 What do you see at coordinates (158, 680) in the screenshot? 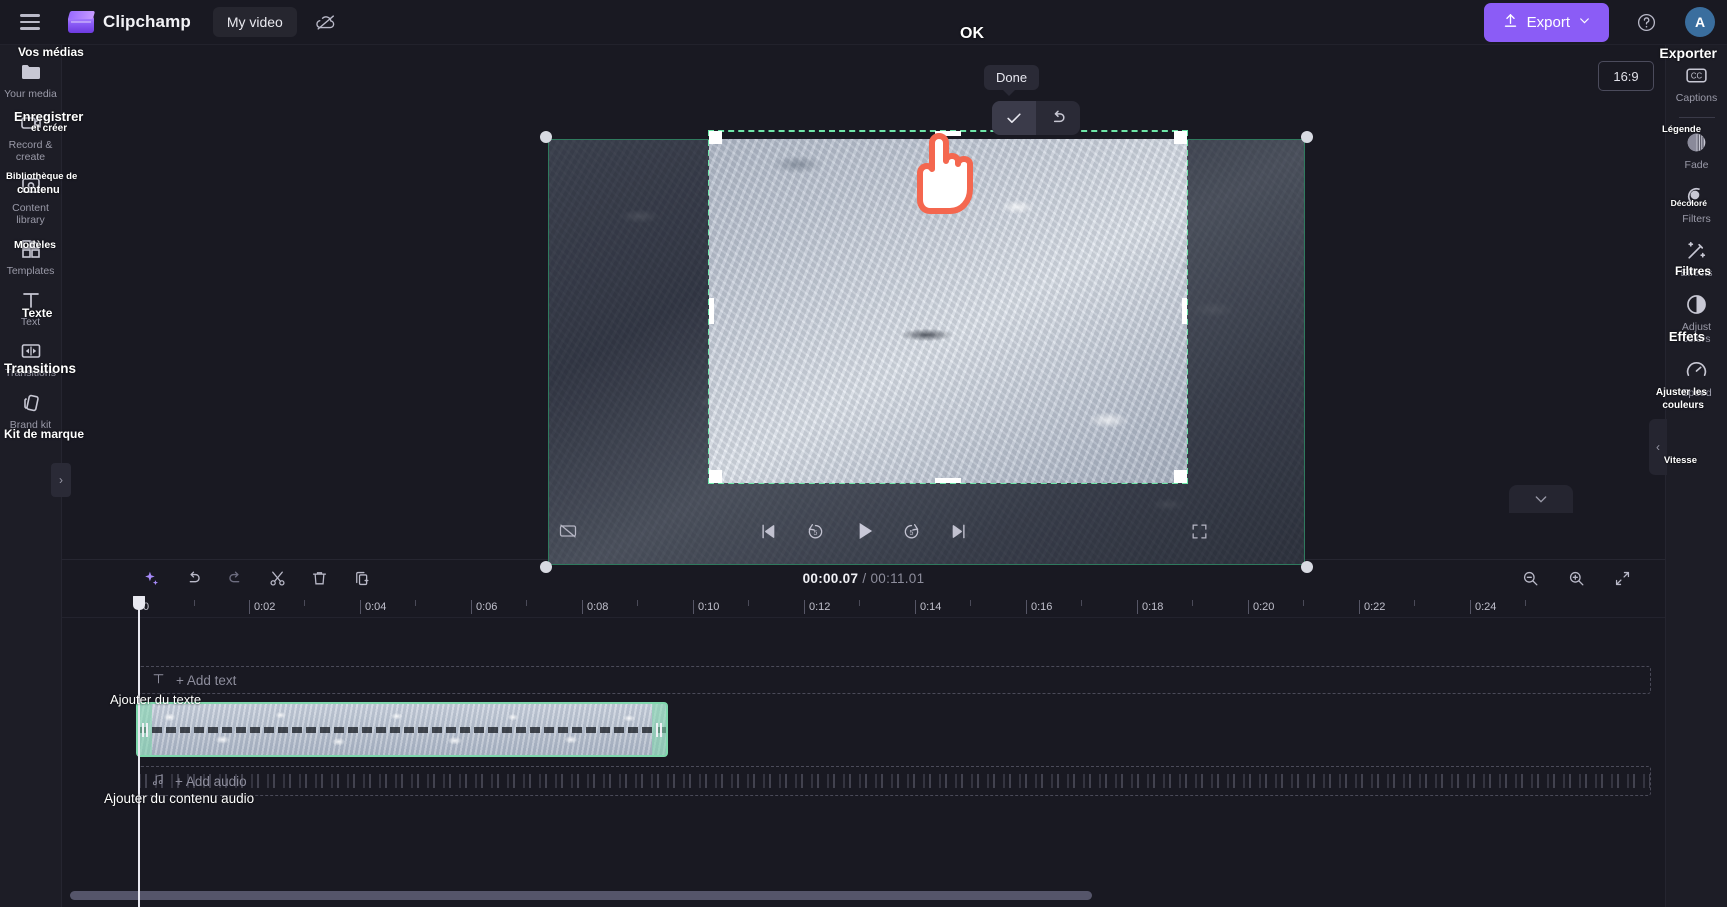
I see `text-t-icon` at bounding box center [158, 680].